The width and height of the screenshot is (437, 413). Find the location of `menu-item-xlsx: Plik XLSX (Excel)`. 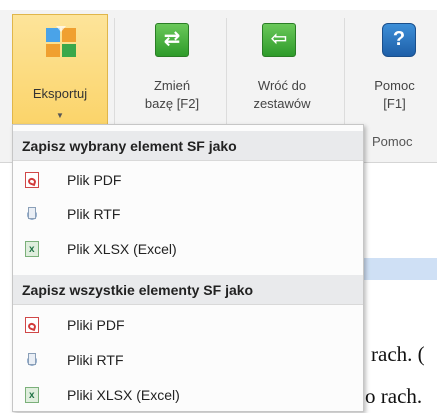

menu-item-xlsx: Plik XLSX (Excel) is located at coordinates (188, 249).